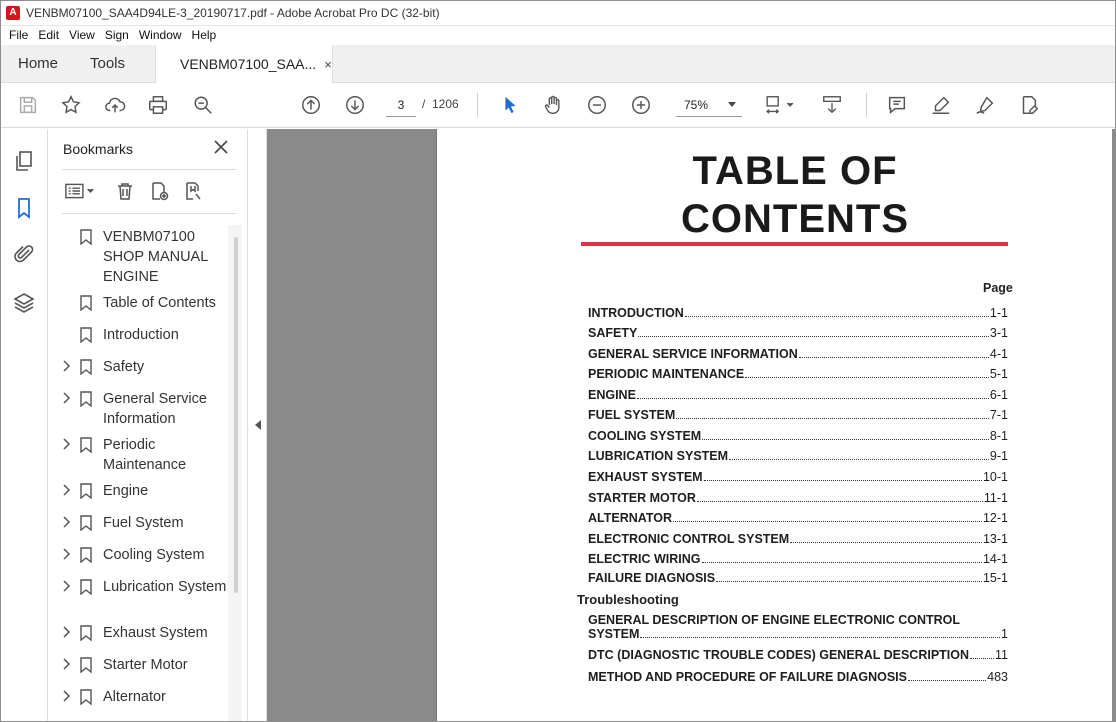 The image size is (1116, 722). What do you see at coordinates (709, 105) in the screenshot?
I see `zoom-select: 75%` at bounding box center [709, 105].